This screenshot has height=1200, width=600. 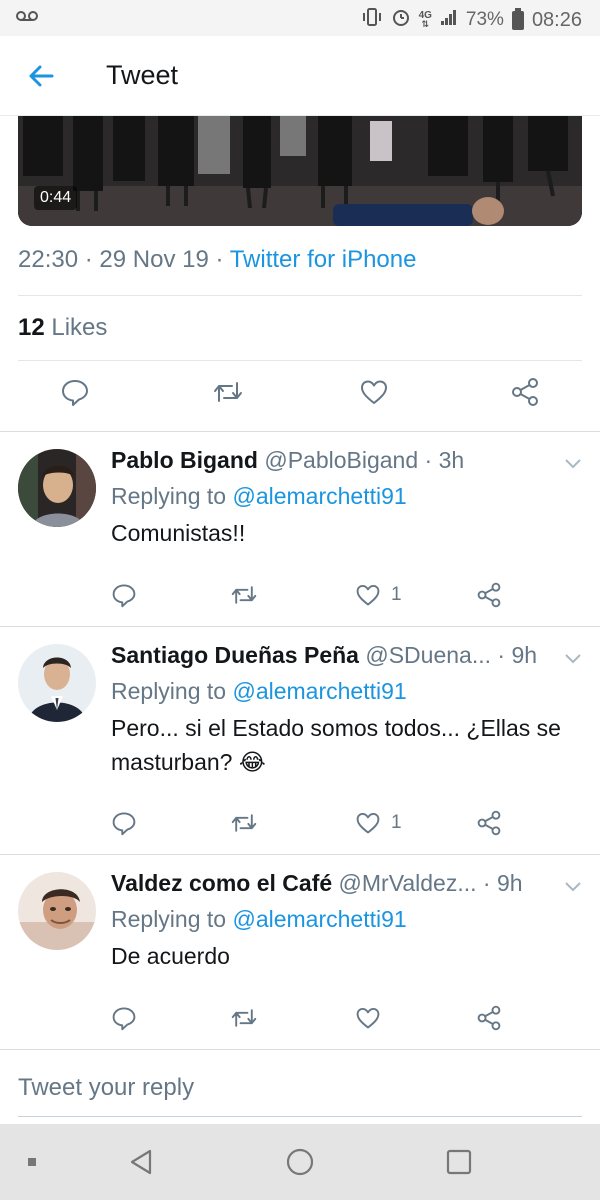 What do you see at coordinates (300, 1116) in the screenshot?
I see `input-underline` at bounding box center [300, 1116].